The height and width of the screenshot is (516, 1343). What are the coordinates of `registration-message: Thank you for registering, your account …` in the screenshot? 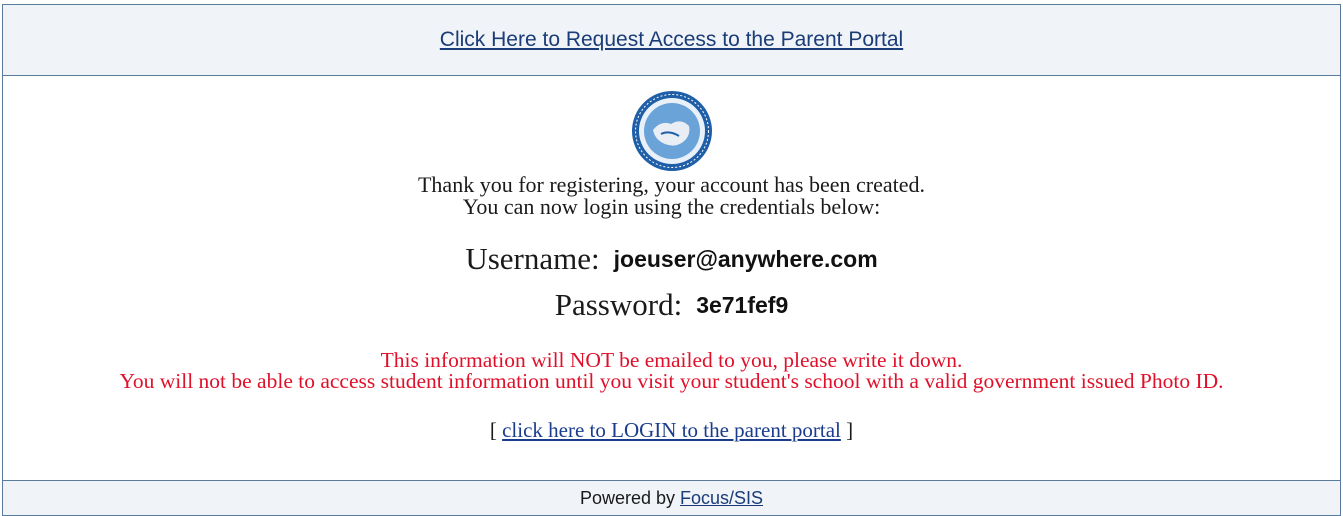 It's located at (671, 196).